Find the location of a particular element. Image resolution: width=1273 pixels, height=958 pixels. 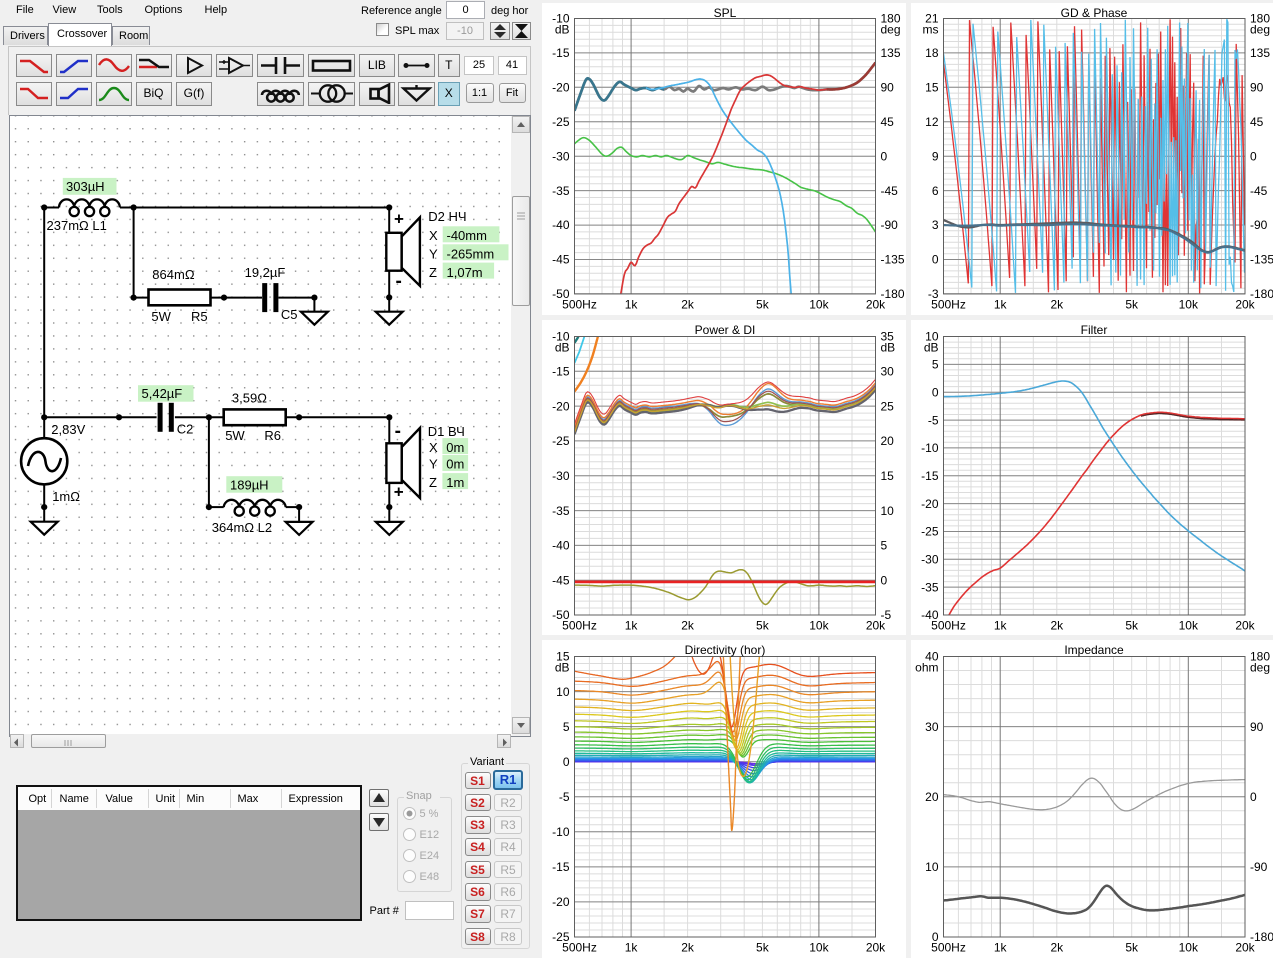

svg-text: 19,2µF is located at coordinates (265, 272).